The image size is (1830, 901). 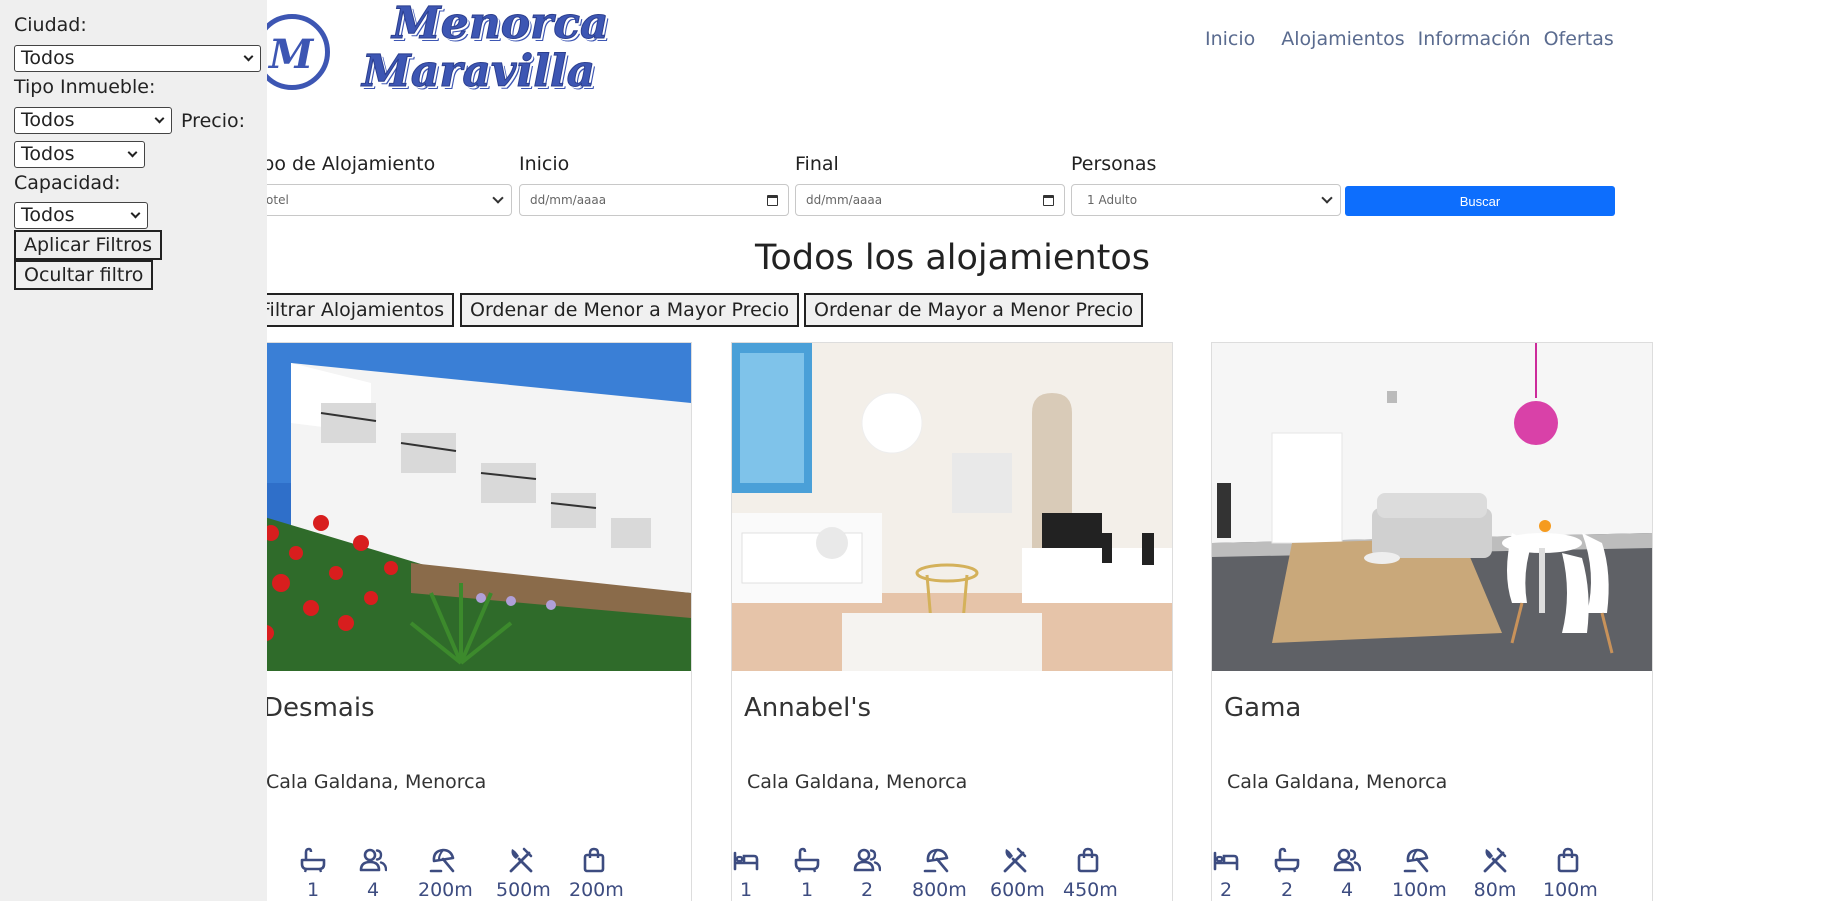 I want to click on amenity-value: 600m, so click(x=1017, y=890).